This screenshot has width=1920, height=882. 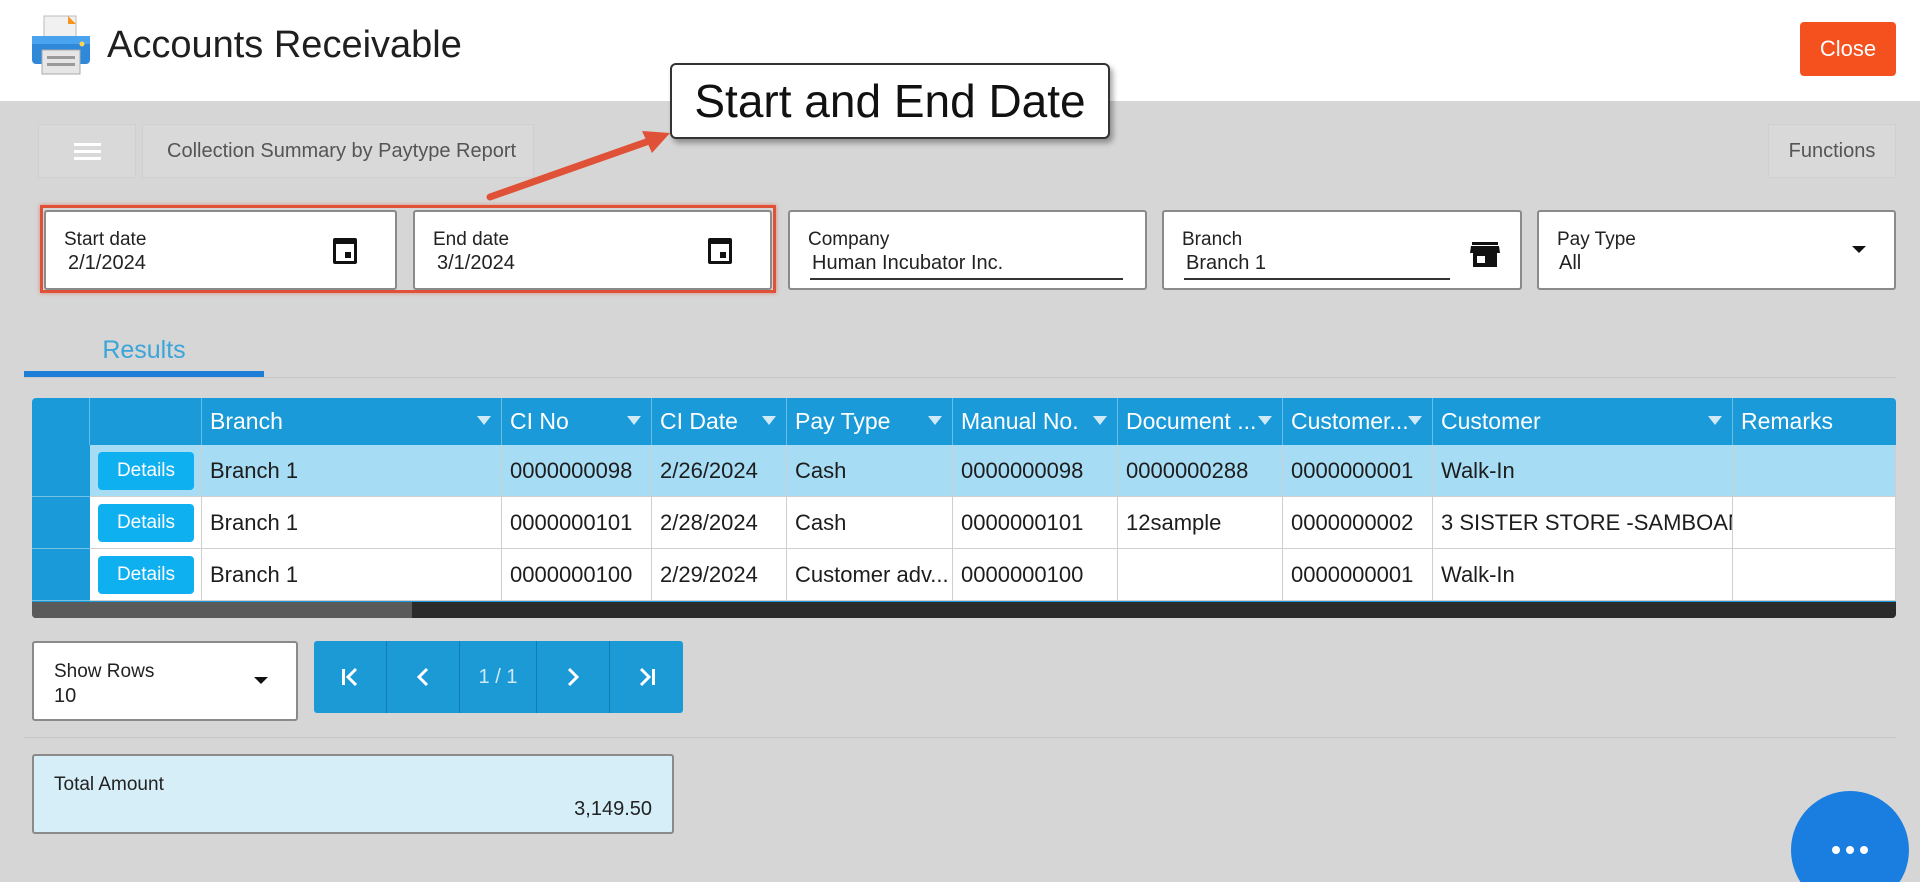 What do you see at coordinates (966, 279) in the screenshot?
I see `company-underline` at bounding box center [966, 279].